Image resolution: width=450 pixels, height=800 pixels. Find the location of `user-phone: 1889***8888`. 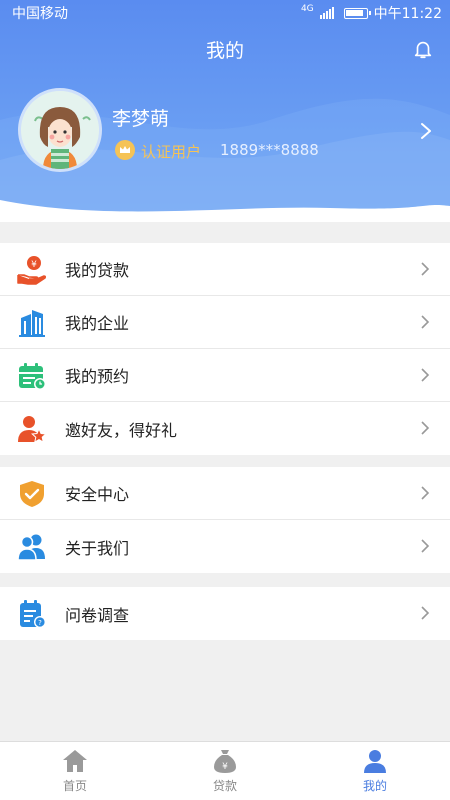

user-phone: 1889***8888 is located at coordinates (269, 150).